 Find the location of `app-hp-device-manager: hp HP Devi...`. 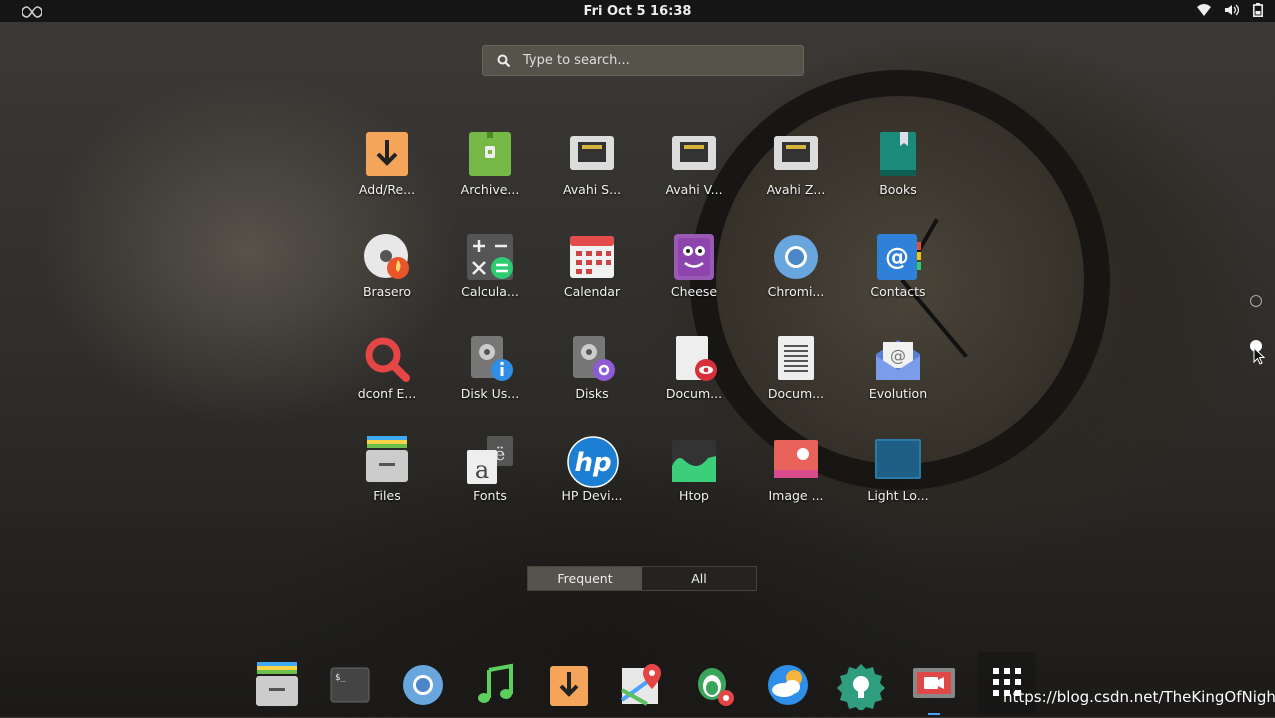

app-hp-device-manager: hp HP Devi... is located at coordinates (592, 469).